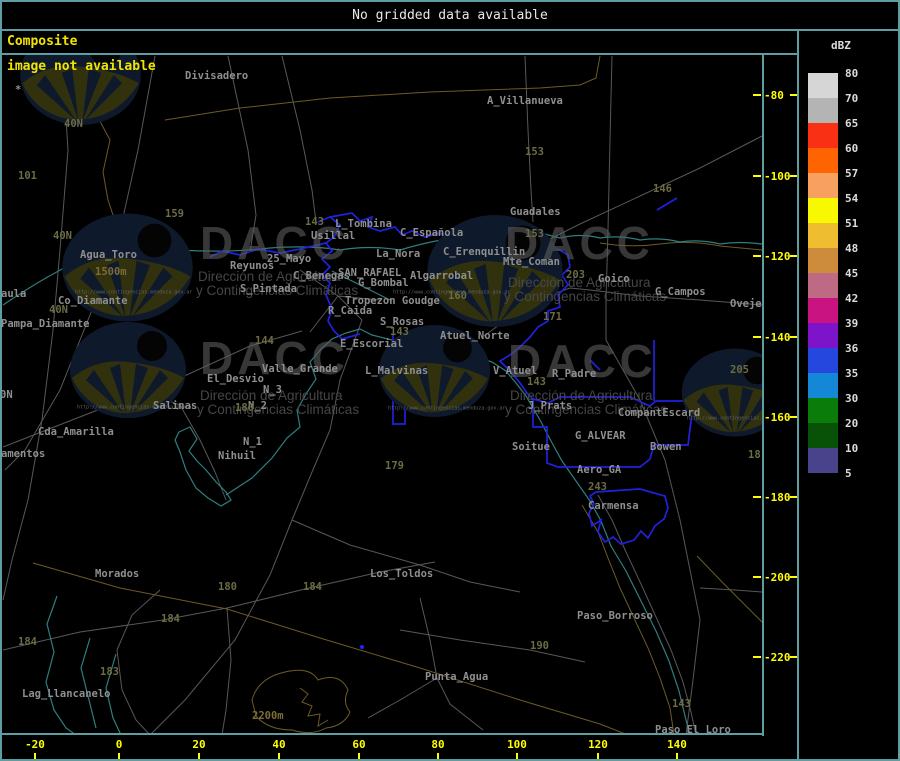 The height and width of the screenshot is (761, 900). What do you see at coordinates (852, 223) in the screenshot?
I see `dbz-label: 51` at bounding box center [852, 223].